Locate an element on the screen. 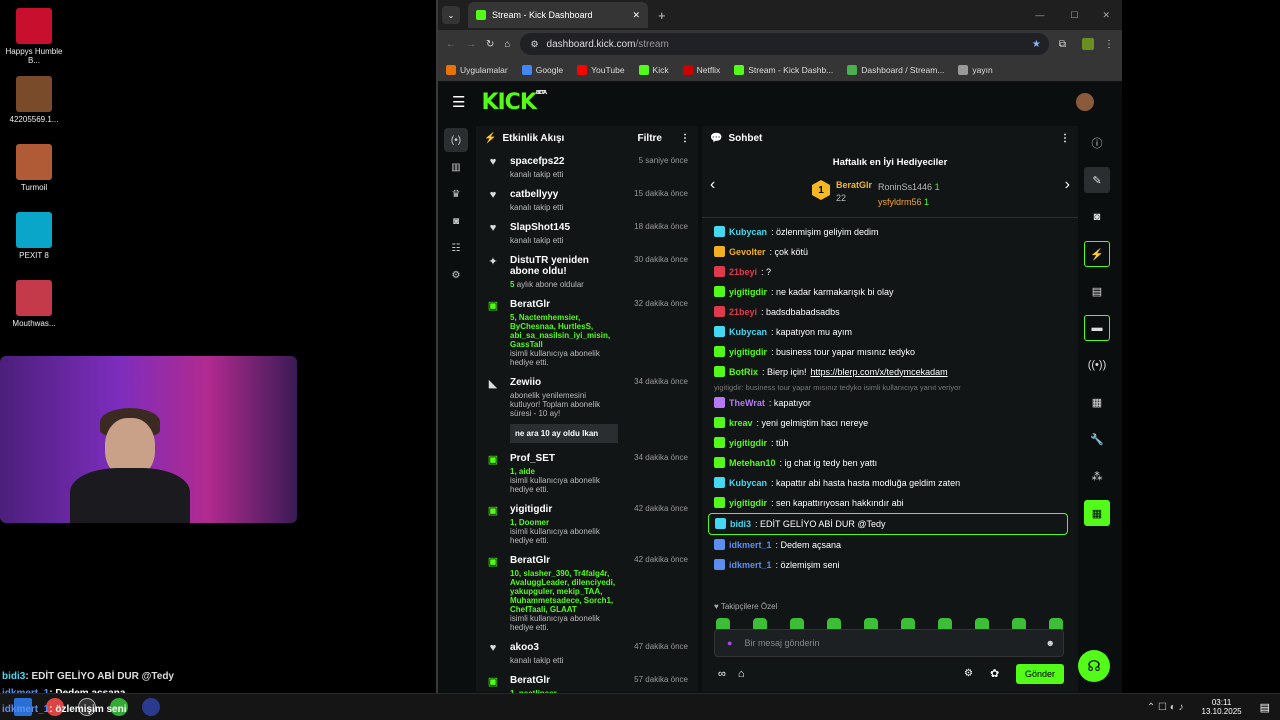 The image size is (1280, 720). minimize-icon: — is located at coordinates (1039, 15).